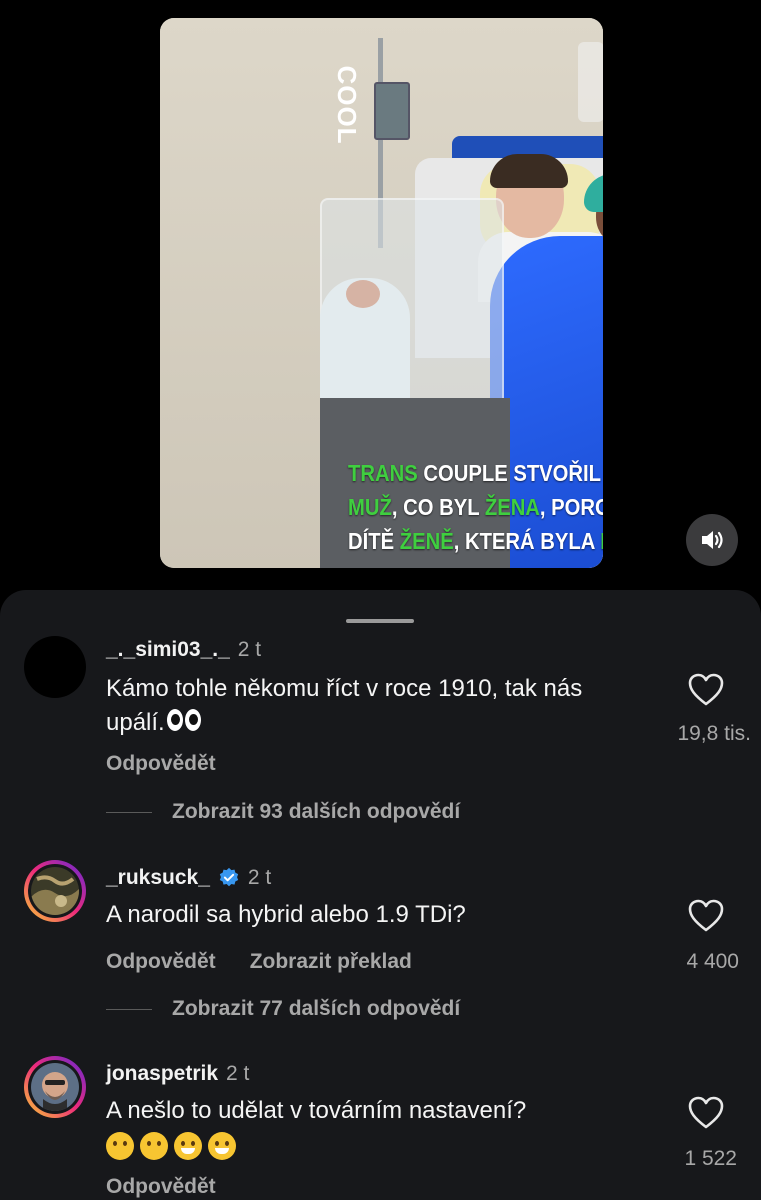 The image size is (761, 1200). I want to click on comment-username-row: jonaspetrik 2 t, so click(177, 1074).